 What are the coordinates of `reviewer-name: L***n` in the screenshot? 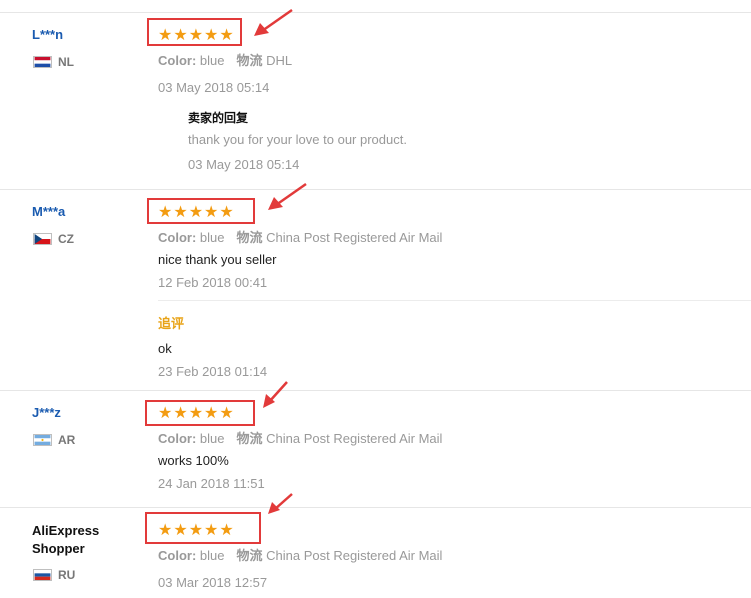 It's located at (47, 35).